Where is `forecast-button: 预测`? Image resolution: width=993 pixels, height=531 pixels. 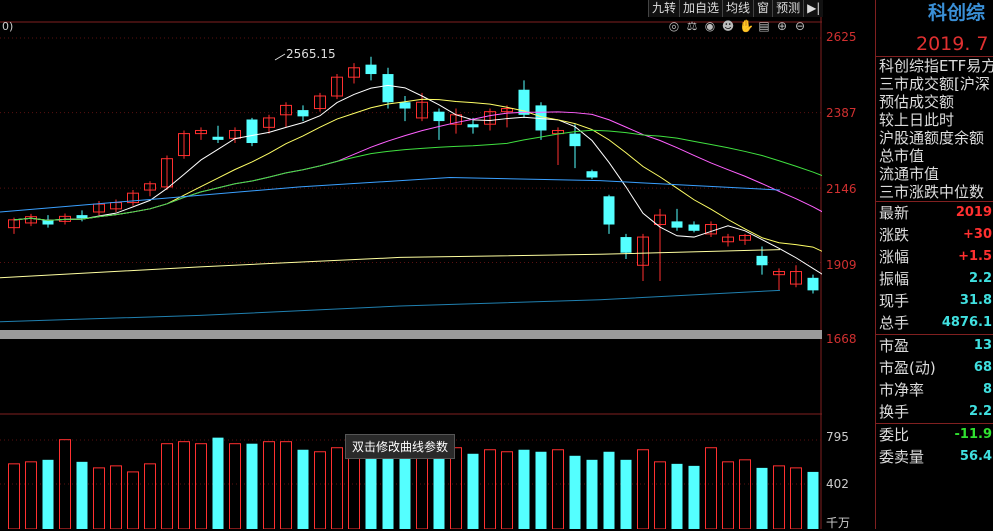 forecast-button: 预测 is located at coordinates (787, 8).